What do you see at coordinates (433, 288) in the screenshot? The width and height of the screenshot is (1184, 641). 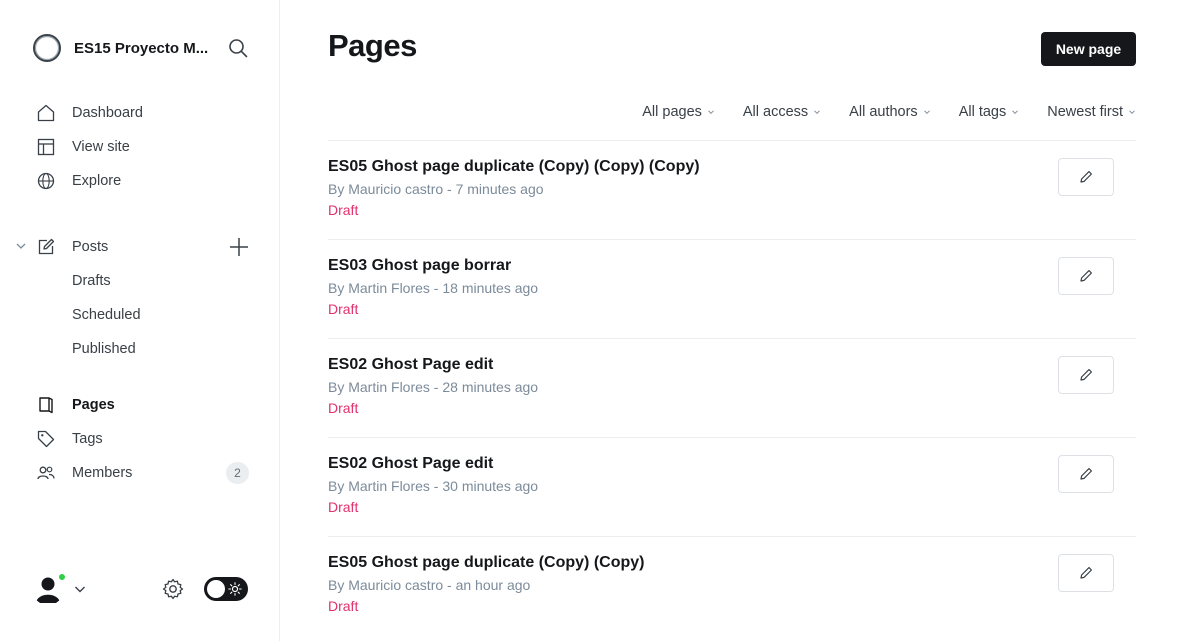 I see `page-item-meta: By Martin Flores - 18 minutes ago` at bounding box center [433, 288].